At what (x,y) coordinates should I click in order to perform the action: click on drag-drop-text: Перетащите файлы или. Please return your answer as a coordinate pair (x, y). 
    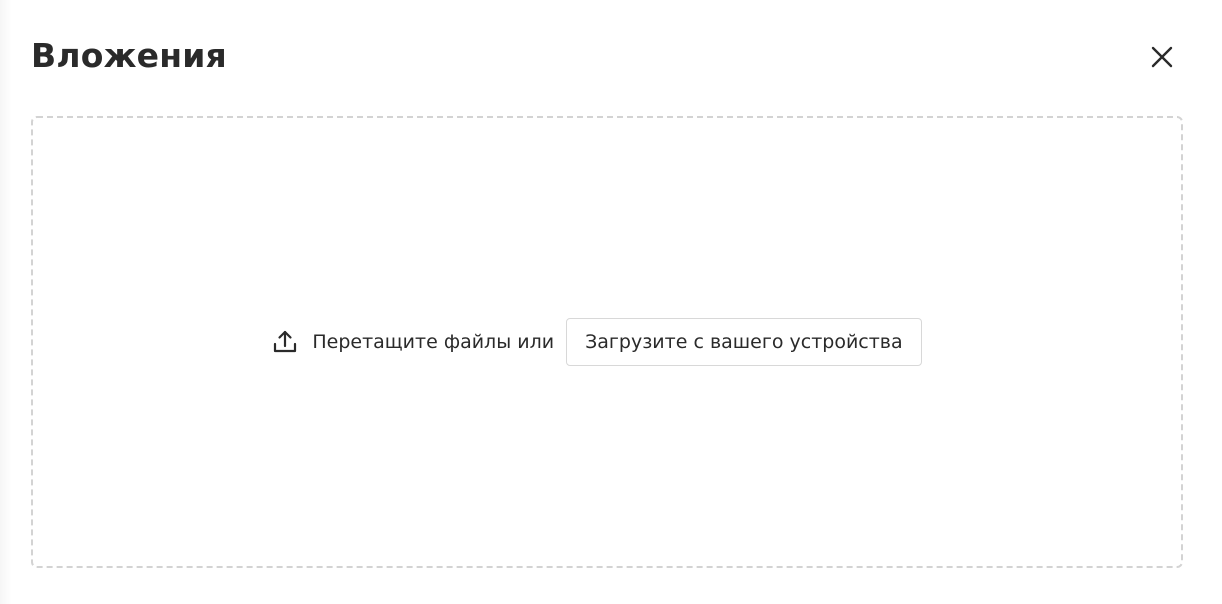
    Looking at the image, I should click on (433, 342).